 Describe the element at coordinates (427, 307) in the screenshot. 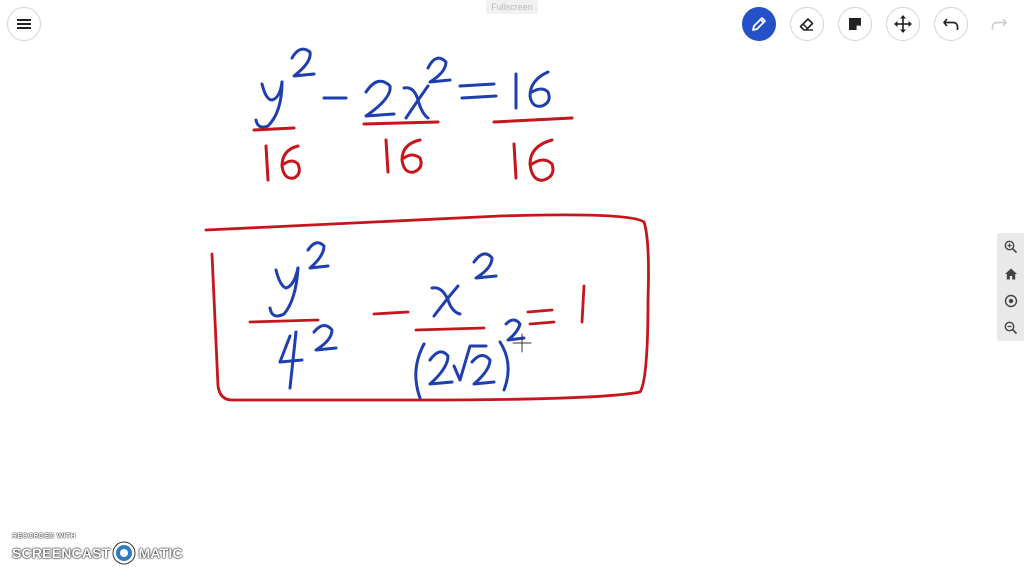

I see `result-box` at that location.